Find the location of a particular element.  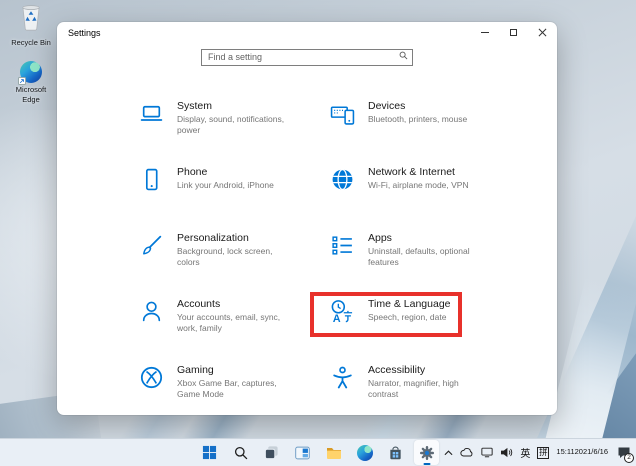

tray-clock: 15:11 2021/6/16 is located at coordinates (582, 452).